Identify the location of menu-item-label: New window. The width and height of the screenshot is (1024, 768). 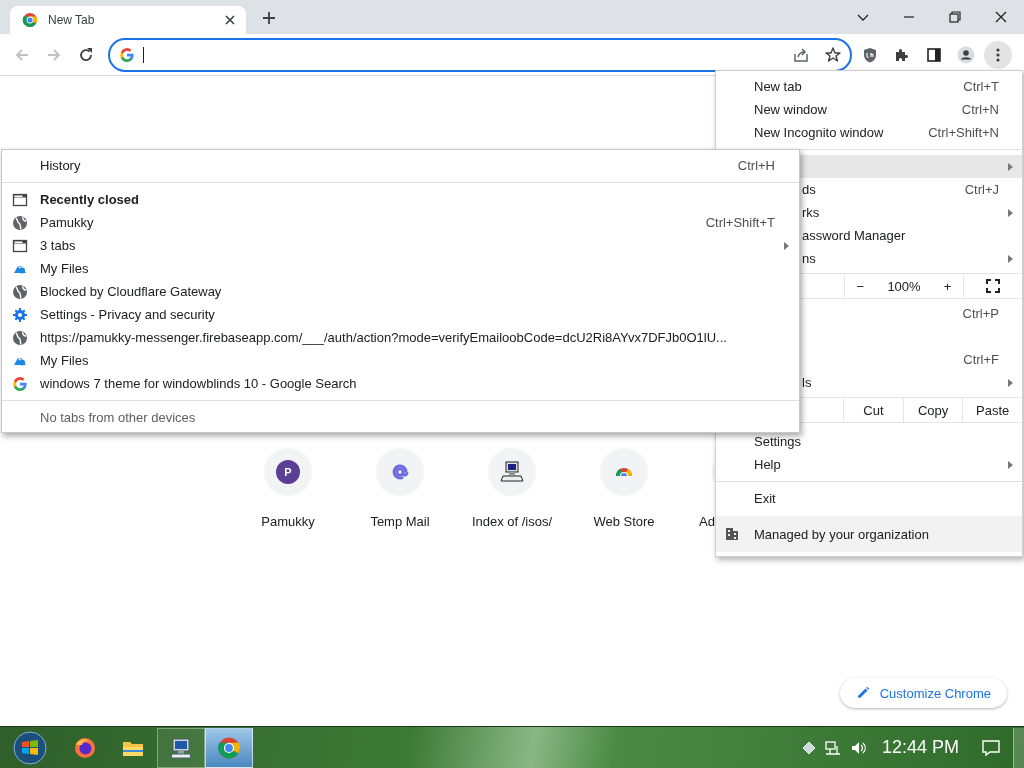
(790, 109).